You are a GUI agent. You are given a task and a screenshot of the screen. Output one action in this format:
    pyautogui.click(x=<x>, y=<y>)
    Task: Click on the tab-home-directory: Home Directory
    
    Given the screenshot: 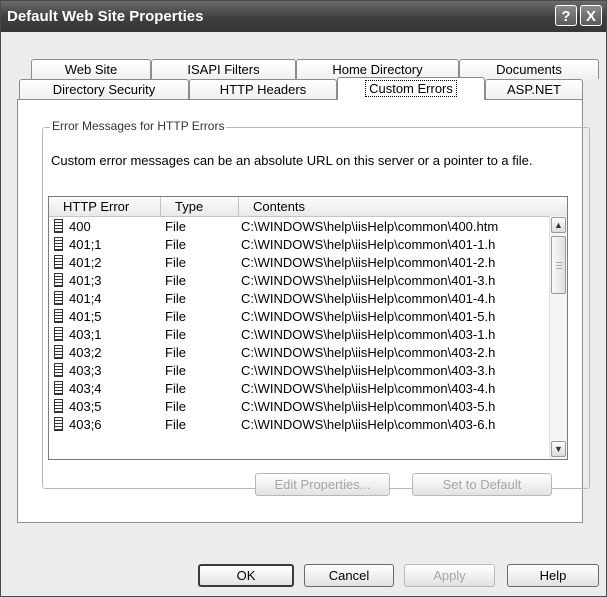 What is the action you would take?
    pyautogui.click(x=377, y=69)
    